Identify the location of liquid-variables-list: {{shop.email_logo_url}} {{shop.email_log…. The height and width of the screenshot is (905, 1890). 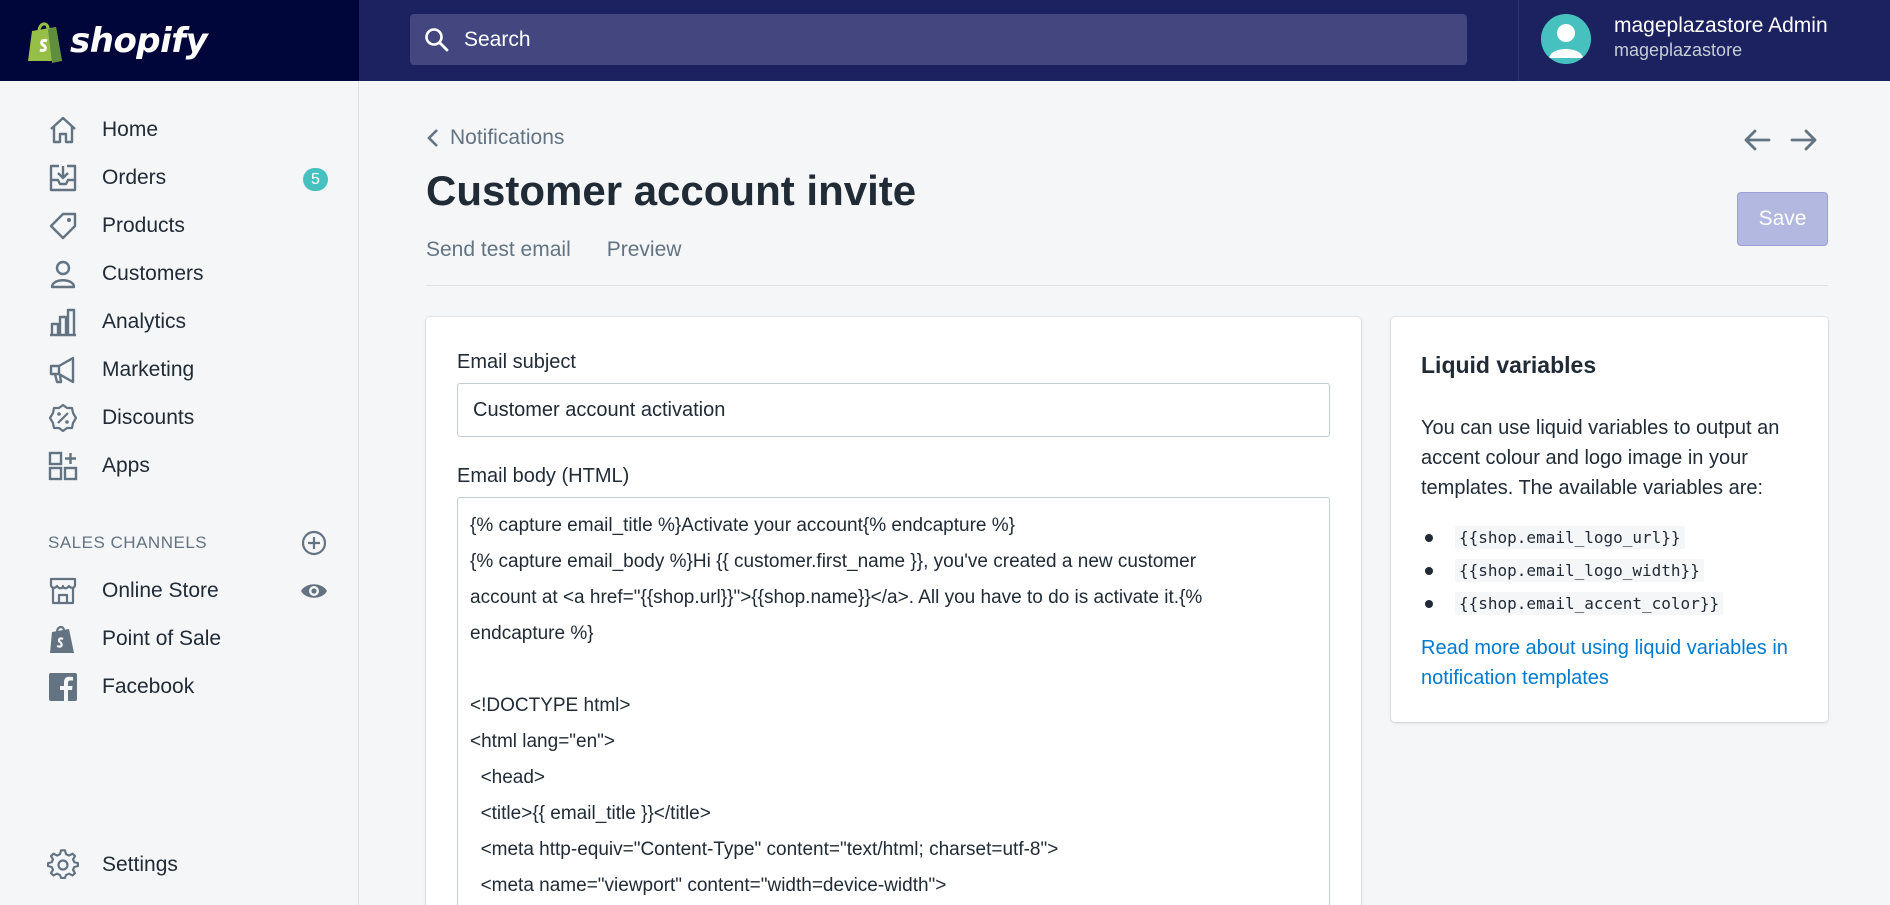
(1572, 570).